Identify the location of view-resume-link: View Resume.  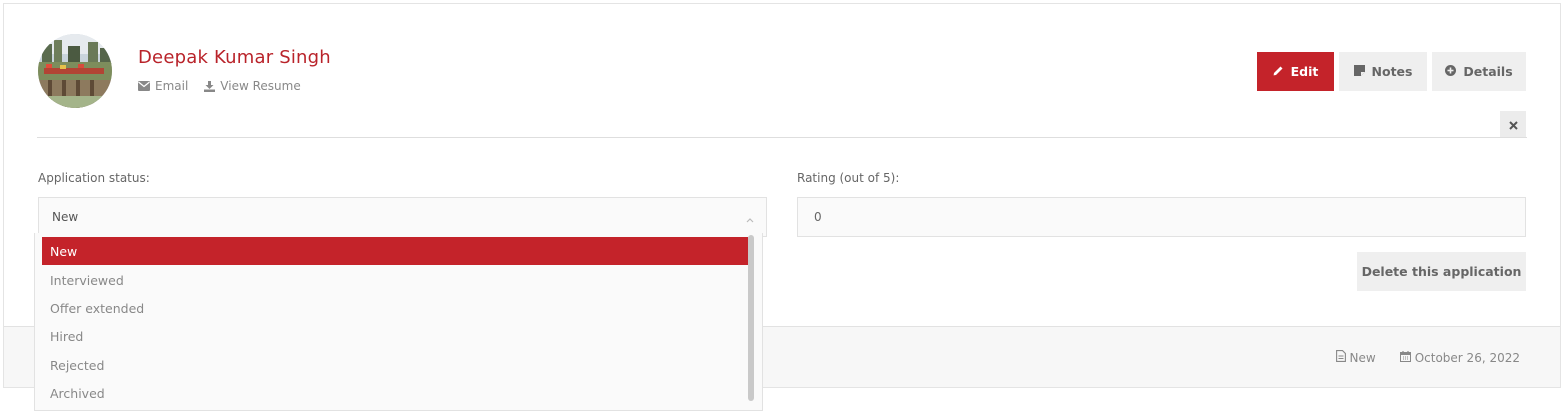
(252, 86).